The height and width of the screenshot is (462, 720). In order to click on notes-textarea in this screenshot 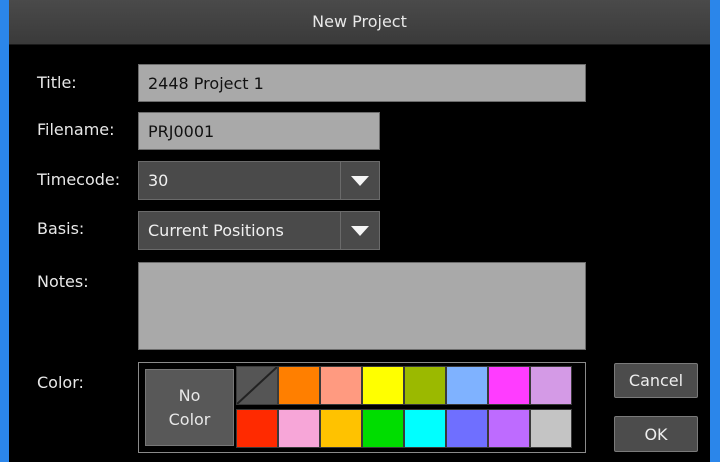, I will do `click(362, 306)`.